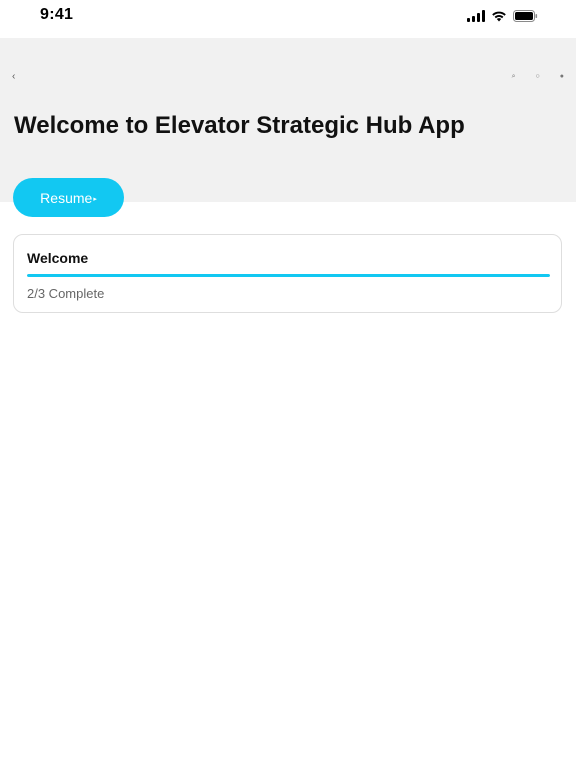 This screenshot has width=576, height=768. I want to click on wifi-icon, so click(499, 16).